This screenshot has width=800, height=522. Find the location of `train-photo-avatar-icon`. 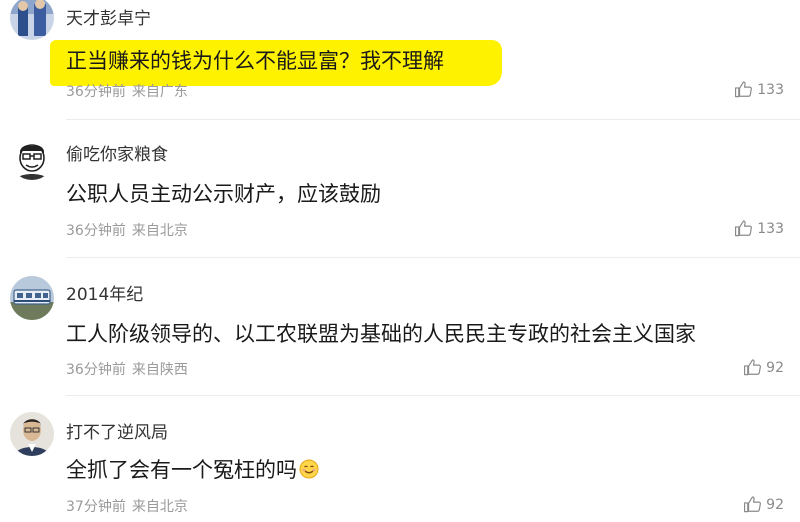

train-photo-avatar-icon is located at coordinates (32, 298).